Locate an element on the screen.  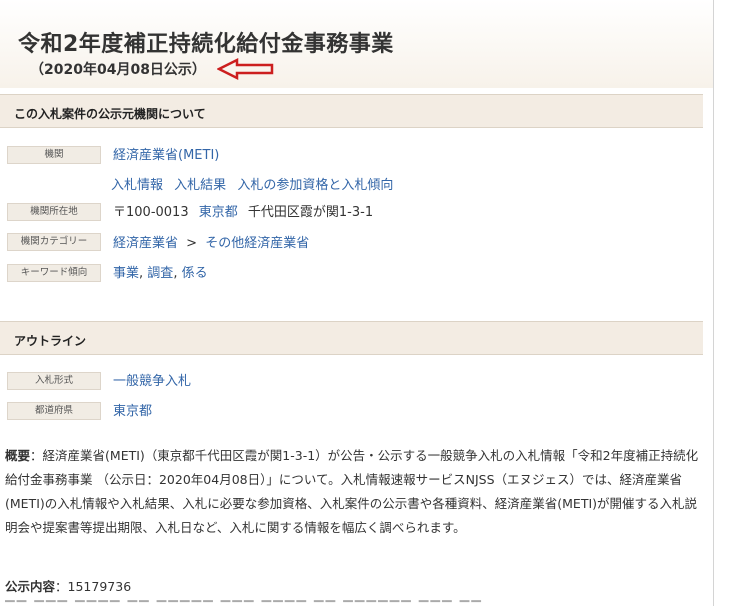
keyword-value: 事業, 調査, 係る is located at coordinates (160, 271).